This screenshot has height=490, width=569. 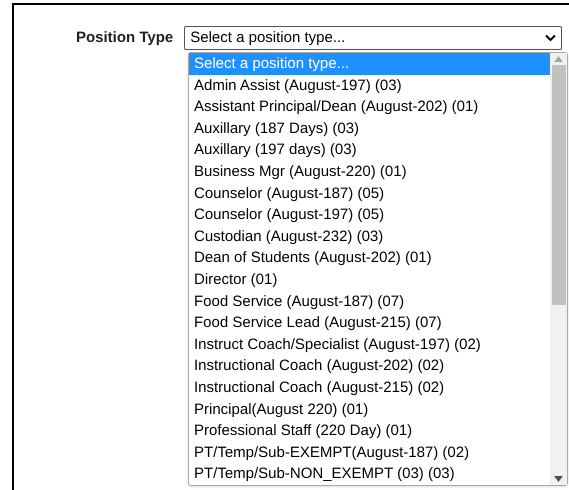 I want to click on chevron-down-icon, so click(x=550, y=38).